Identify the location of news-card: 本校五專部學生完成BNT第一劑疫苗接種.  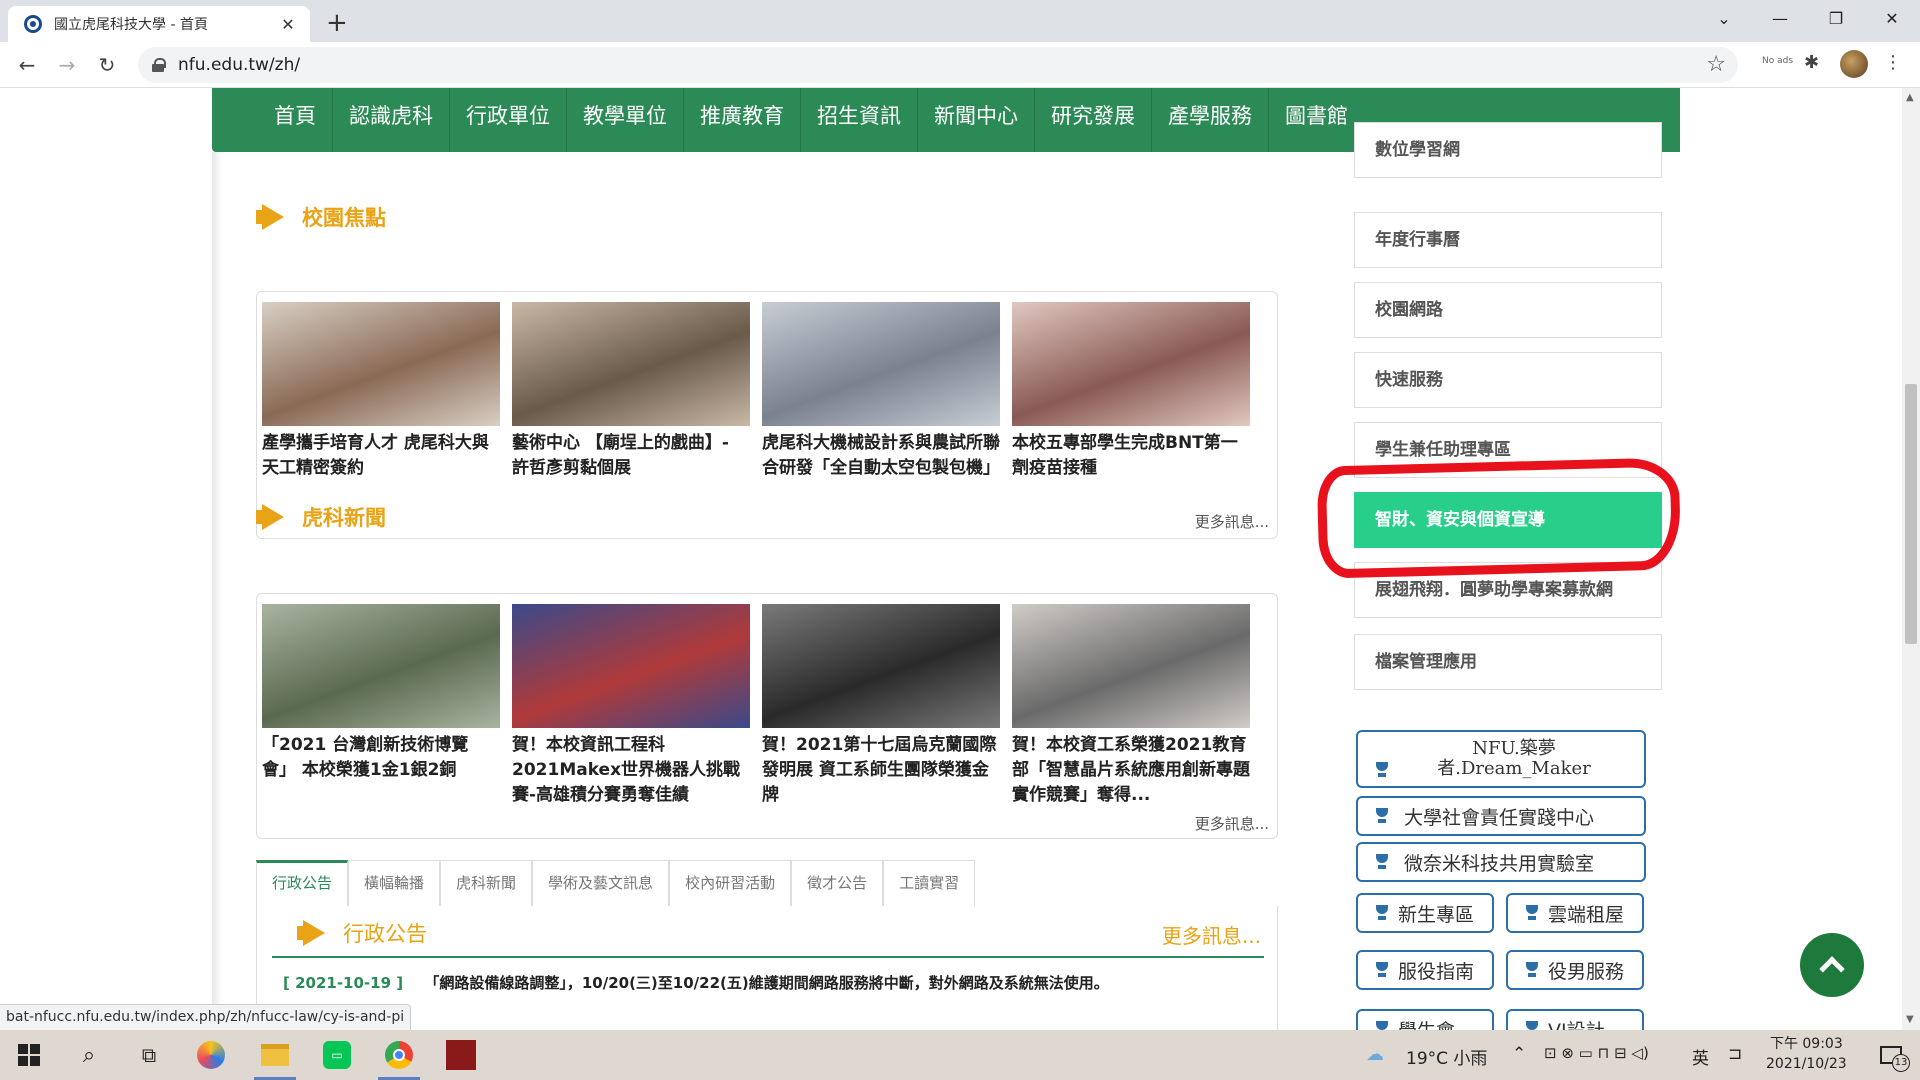
(1131, 391).